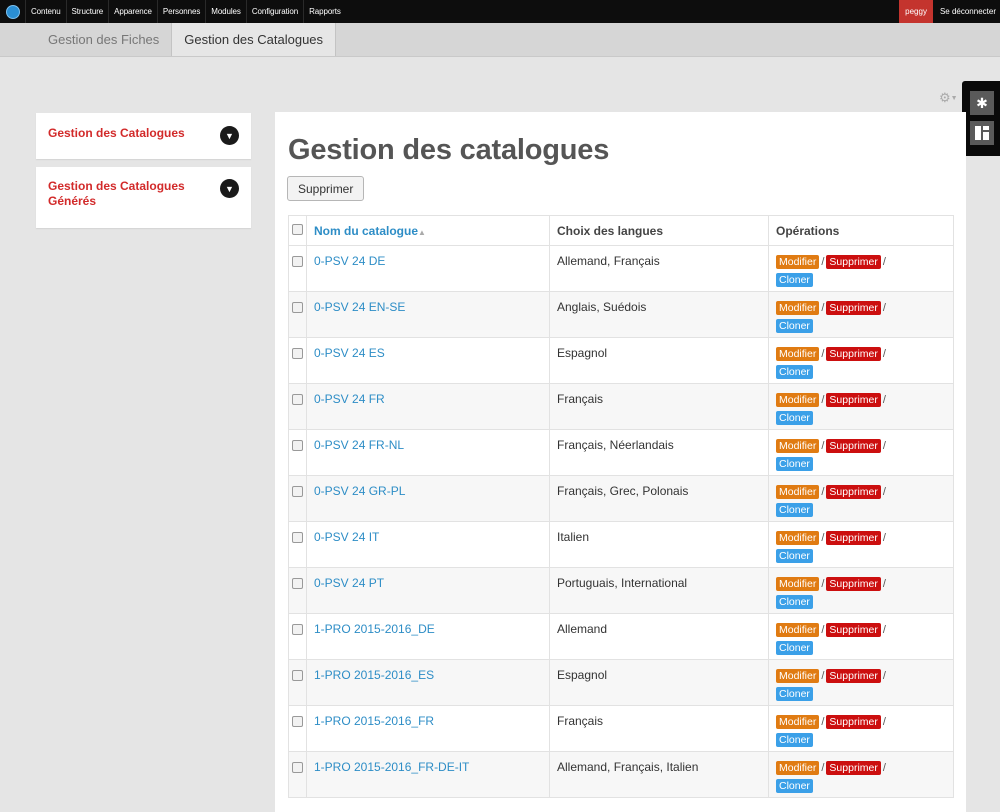 This screenshot has width=1000, height=812. Describe the element at coordinates (428, 230) in the screenshot. I see `column-header-name: Nom du catalogue▲` at that location.